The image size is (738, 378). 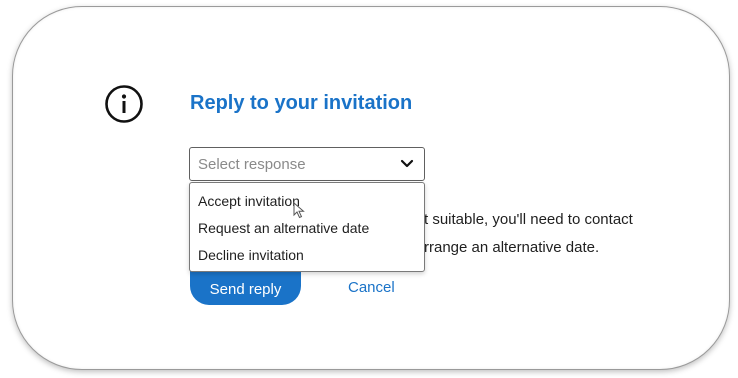 I want to click on select-placeholder: Select response, so click(x=252, y=164).